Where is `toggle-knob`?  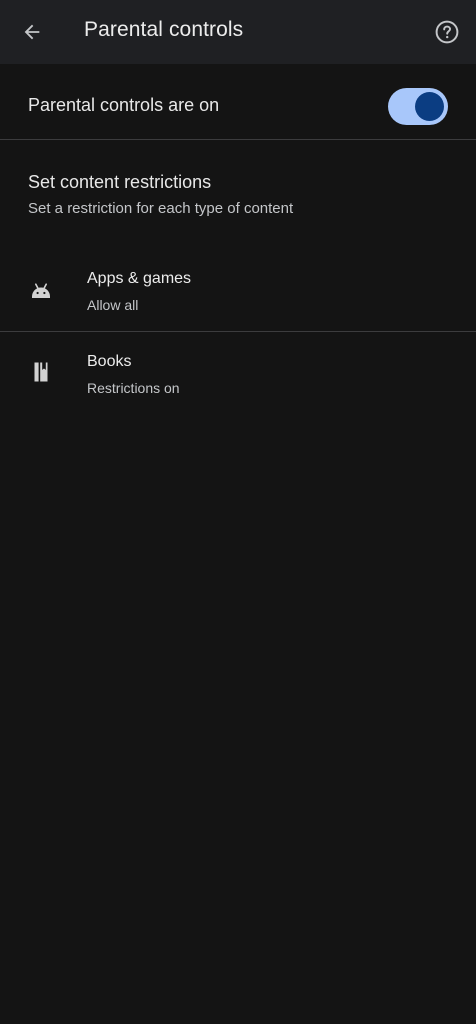 toggle-knob is located at coordinates (429, 106).